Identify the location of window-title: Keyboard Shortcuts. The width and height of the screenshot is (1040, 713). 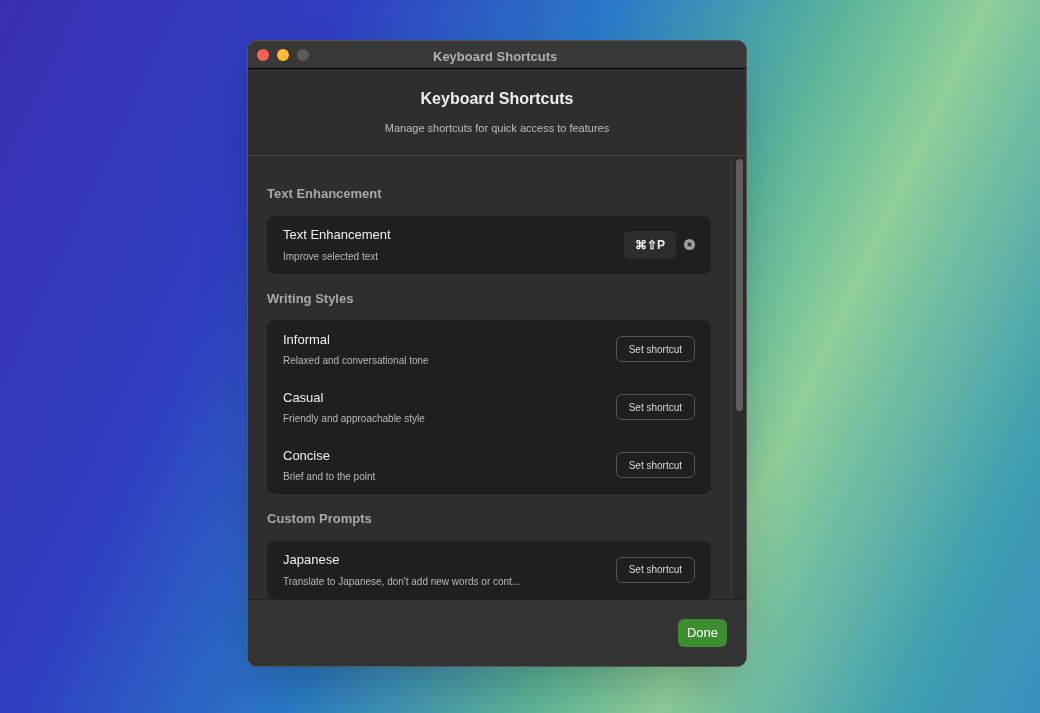
(495, 57).